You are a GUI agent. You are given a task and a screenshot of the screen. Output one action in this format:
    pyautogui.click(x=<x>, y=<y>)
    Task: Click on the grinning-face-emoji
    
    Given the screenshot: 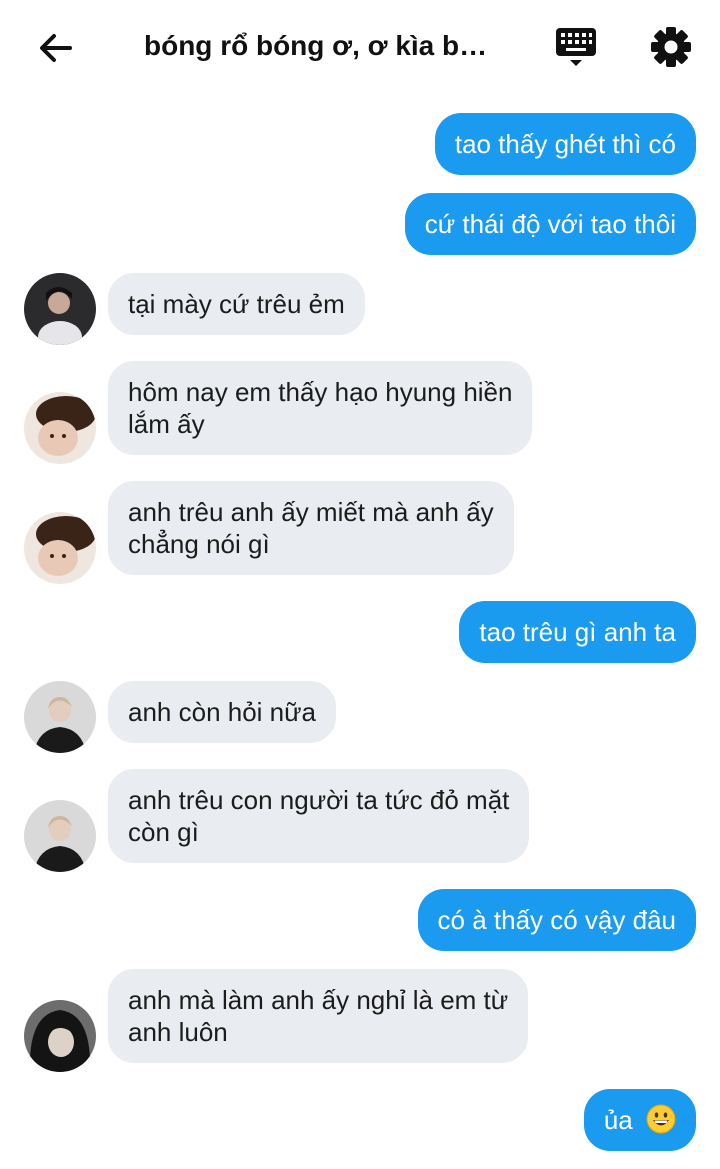 What is the action you would take?
    pyautogui.click(x=661, y=1119)
    